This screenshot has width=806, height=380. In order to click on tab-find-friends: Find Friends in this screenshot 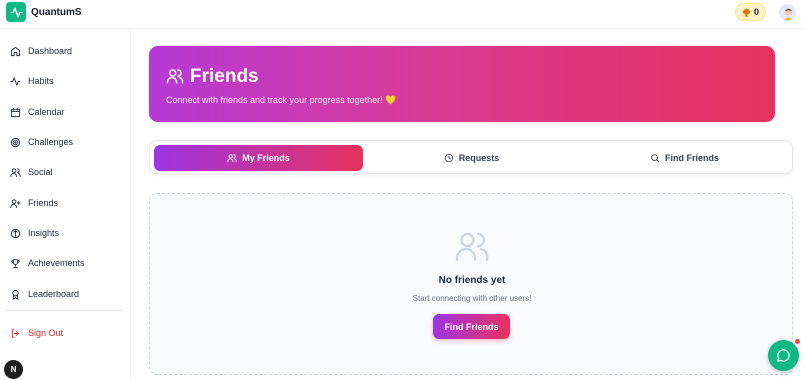, I will do `click(684, 158)`.